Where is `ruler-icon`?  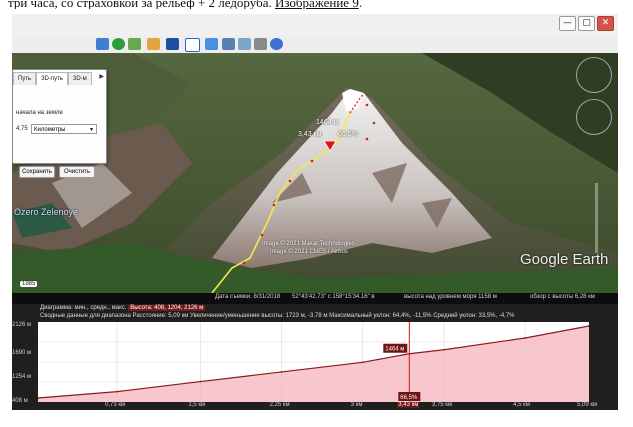 ruler-icon is located at coordinates (192, 45).